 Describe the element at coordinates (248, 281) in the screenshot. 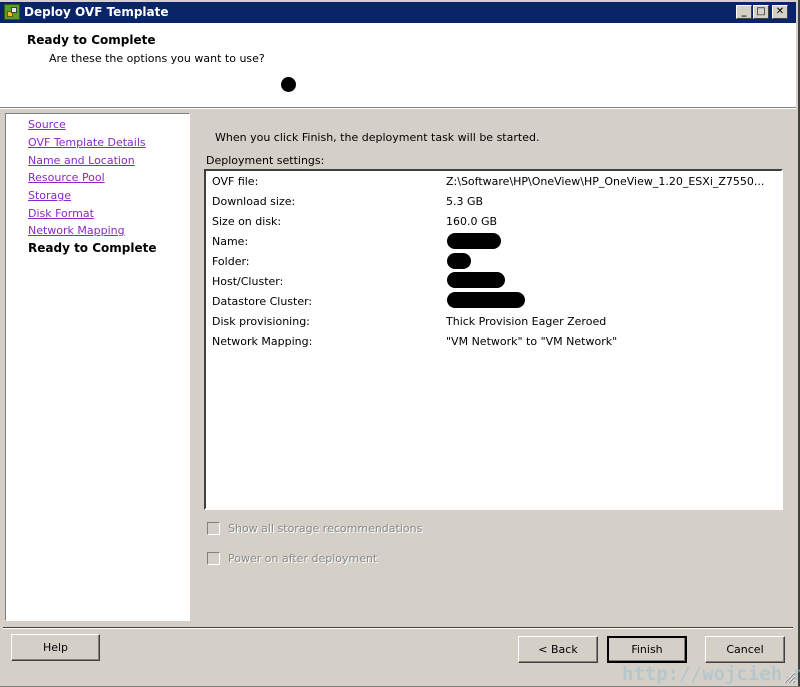

I see `setting-key-host-cluster: Host/Cluster:` at that location.